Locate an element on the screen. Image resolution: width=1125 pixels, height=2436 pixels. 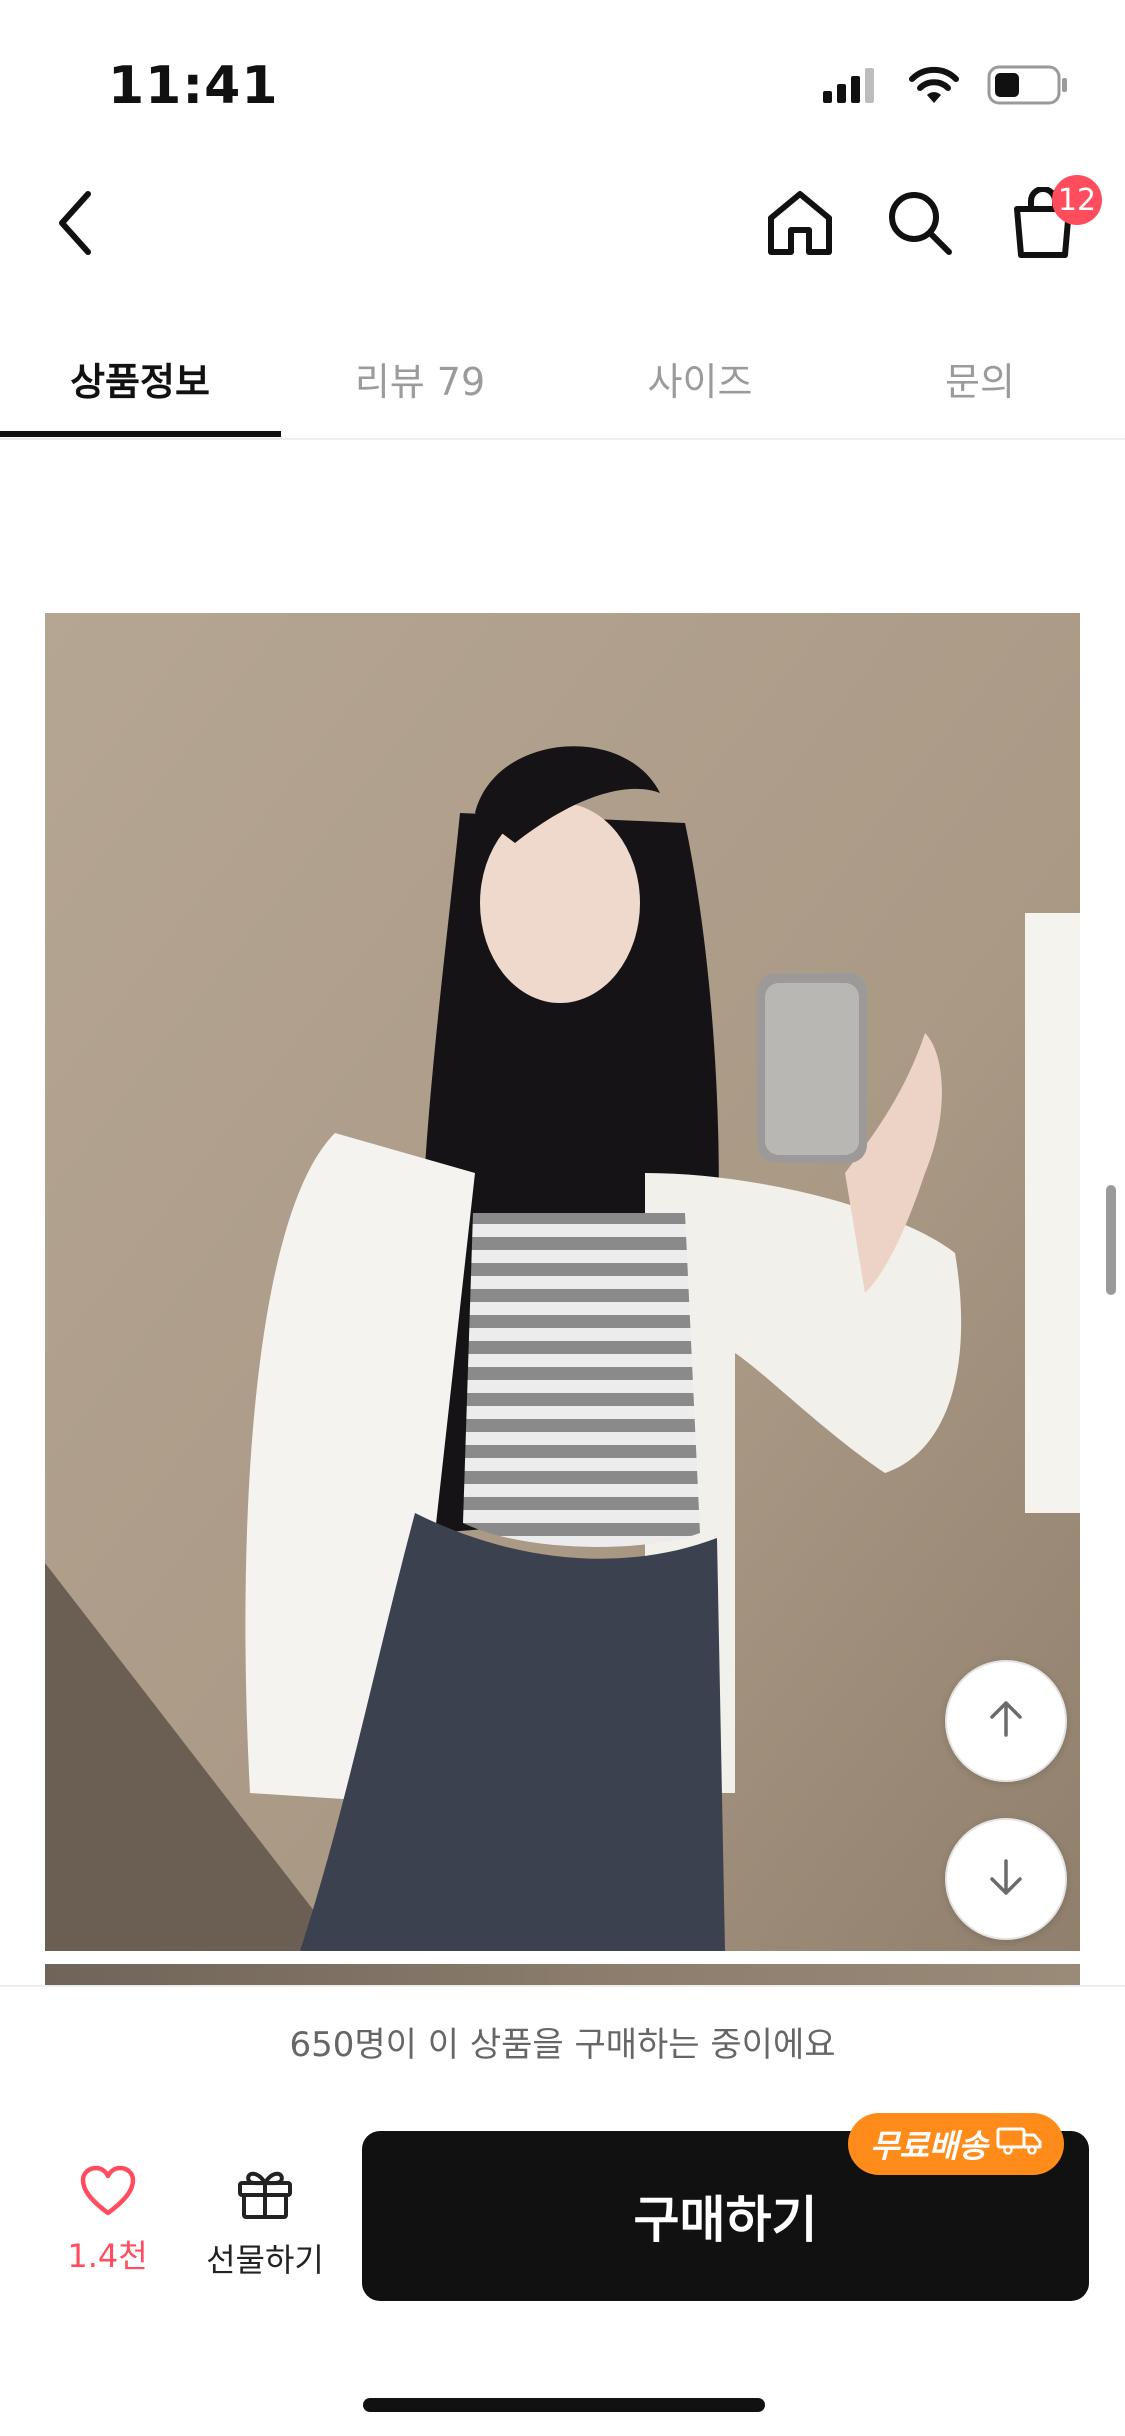
nav-header is located at coordinates (562, 225).